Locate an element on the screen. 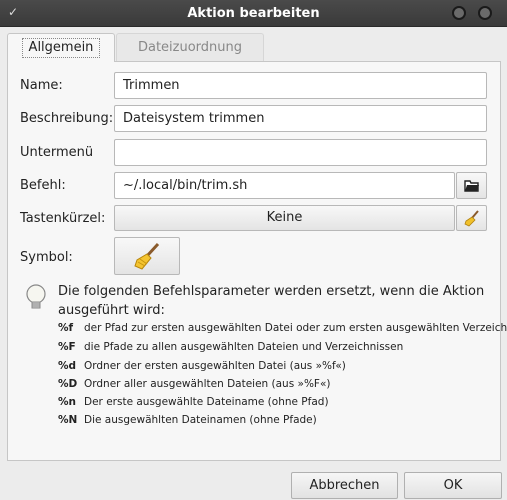 The image size is (507, 500). ok-button: OK is located at coordinates (453, 485).